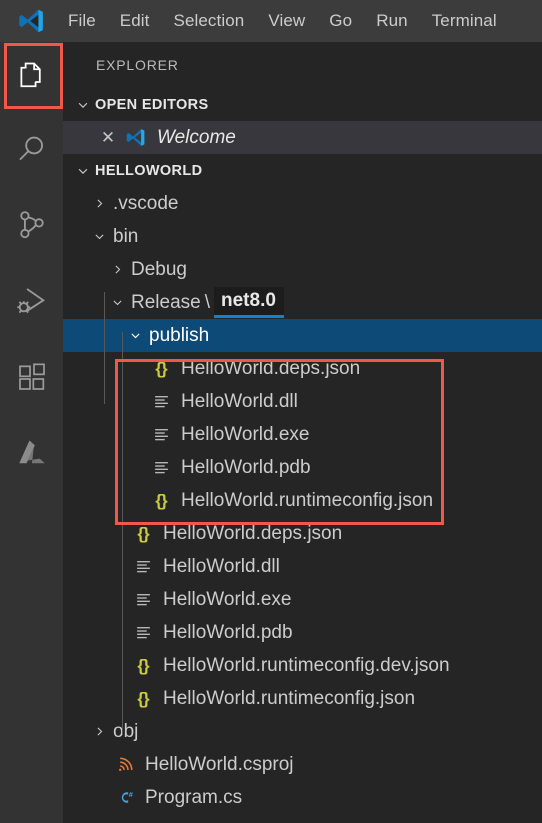 The height and width of the screenshot is (823, 542). I want to click on extensions-icon, so click(32, 377).